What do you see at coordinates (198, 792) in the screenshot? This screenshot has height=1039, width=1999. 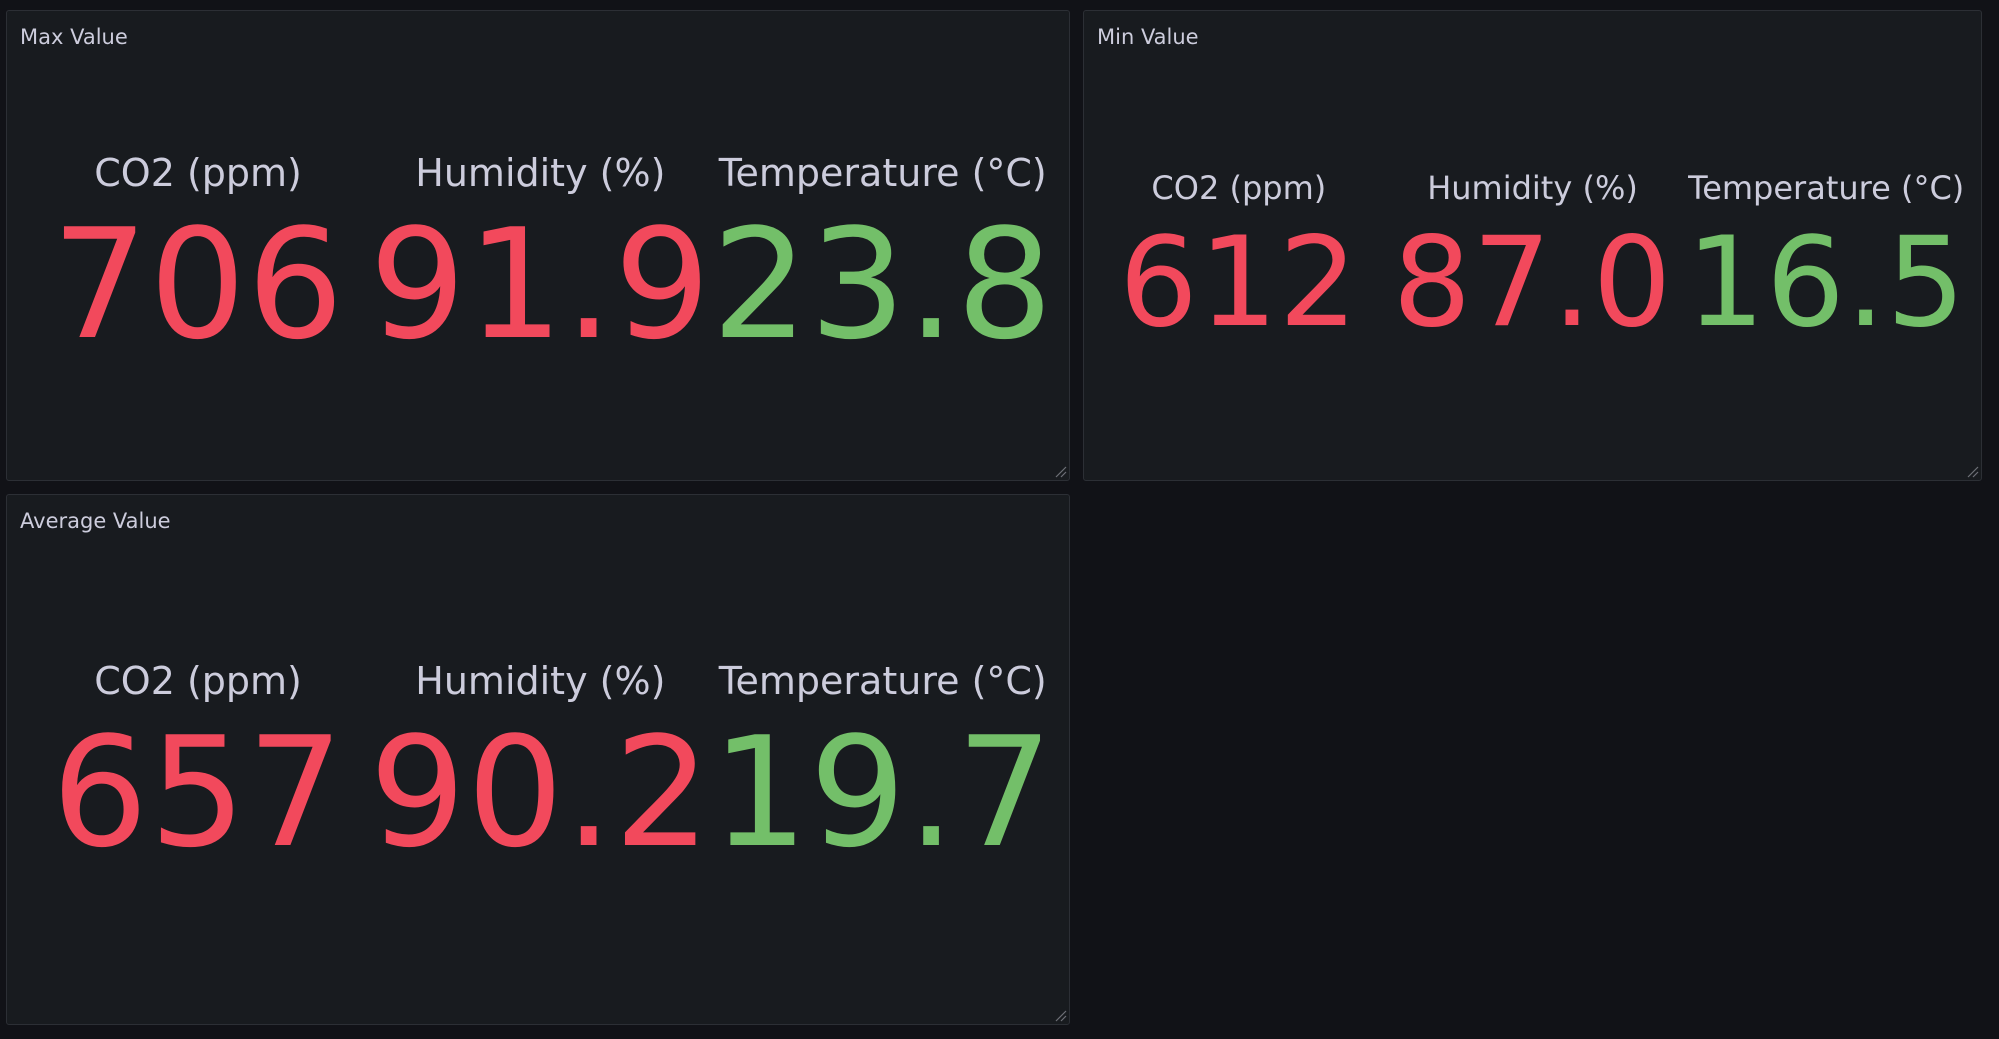 I see `stat-value: 657` at bounding box center [198, 792].